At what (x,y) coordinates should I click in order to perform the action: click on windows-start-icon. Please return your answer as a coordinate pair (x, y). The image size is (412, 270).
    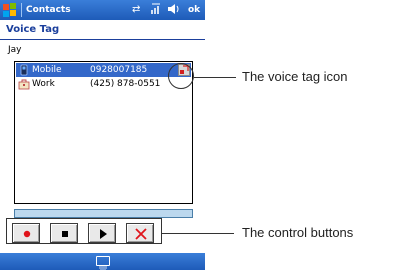
    Looking at the image, I should click on (10, 10).